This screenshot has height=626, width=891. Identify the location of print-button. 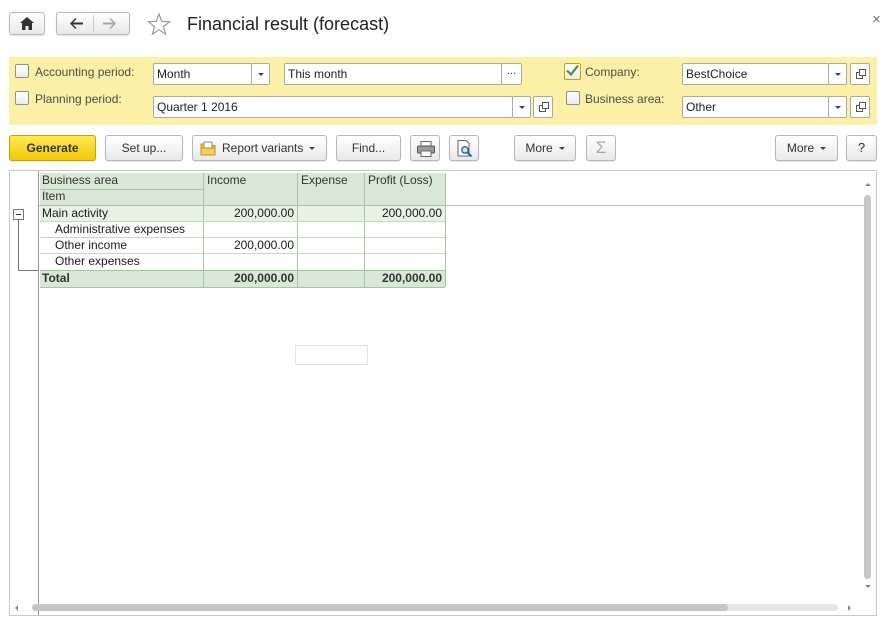
(425, 148).